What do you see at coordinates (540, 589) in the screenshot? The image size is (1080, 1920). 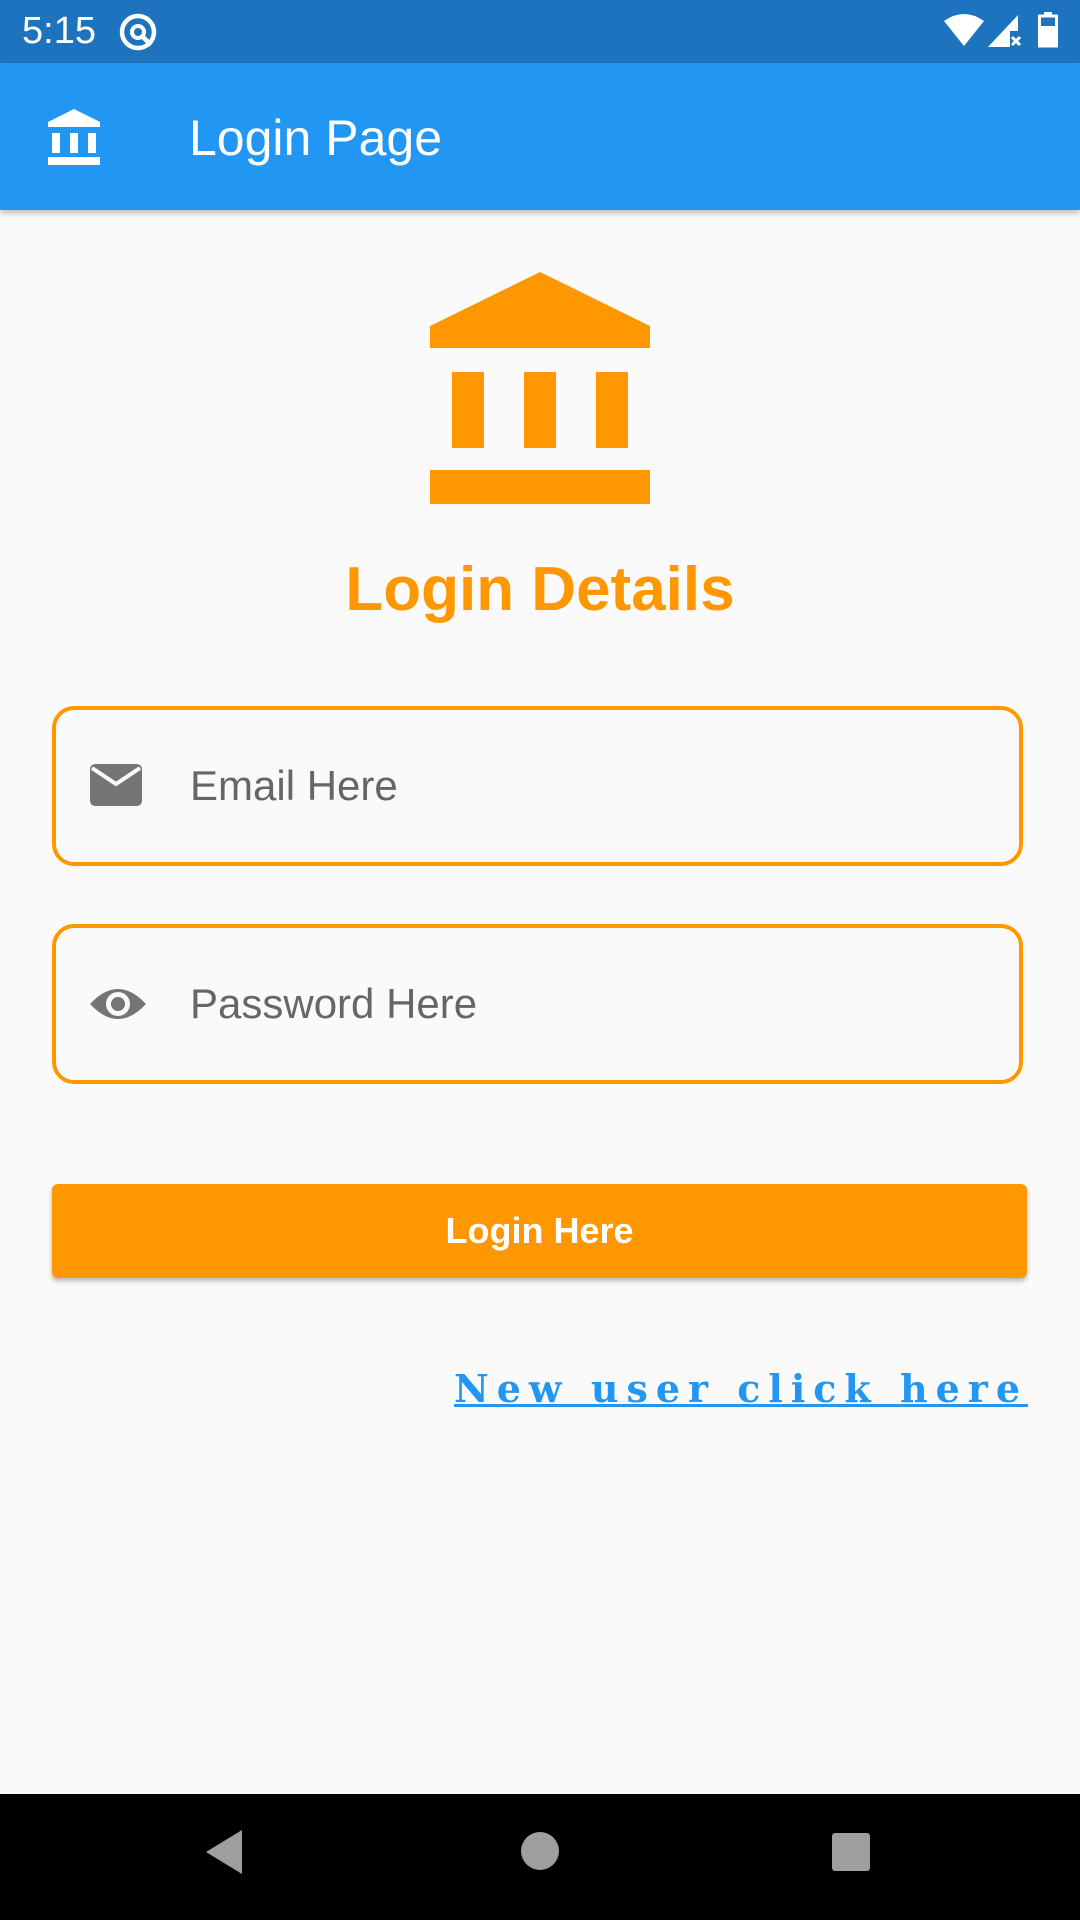 I see `login-details-heading: Login Details` at bounding box center [540, 589].